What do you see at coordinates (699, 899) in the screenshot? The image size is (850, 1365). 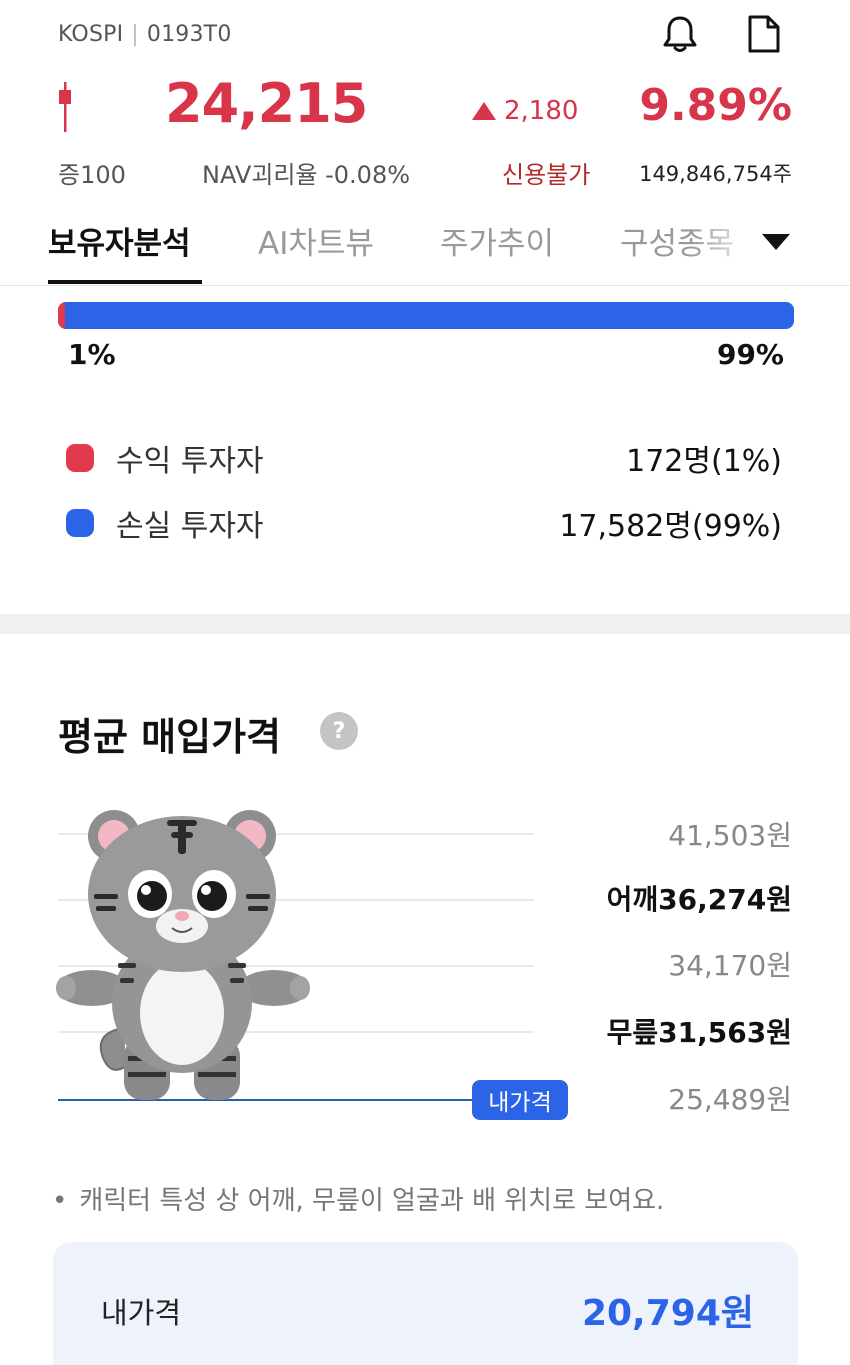 I see `price-level-shoulder: 어깨36,274원` at bounding box center [699, 899].